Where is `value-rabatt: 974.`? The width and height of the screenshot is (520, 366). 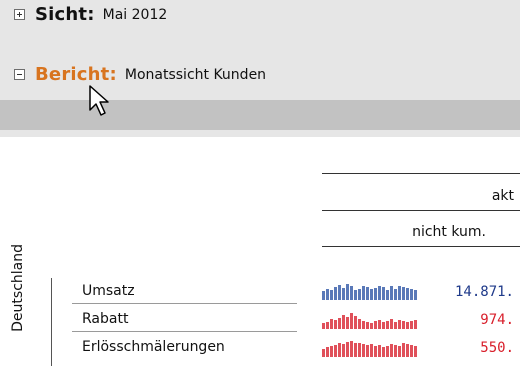 value-rabatt: 974. is located at coordinates (497, 320).